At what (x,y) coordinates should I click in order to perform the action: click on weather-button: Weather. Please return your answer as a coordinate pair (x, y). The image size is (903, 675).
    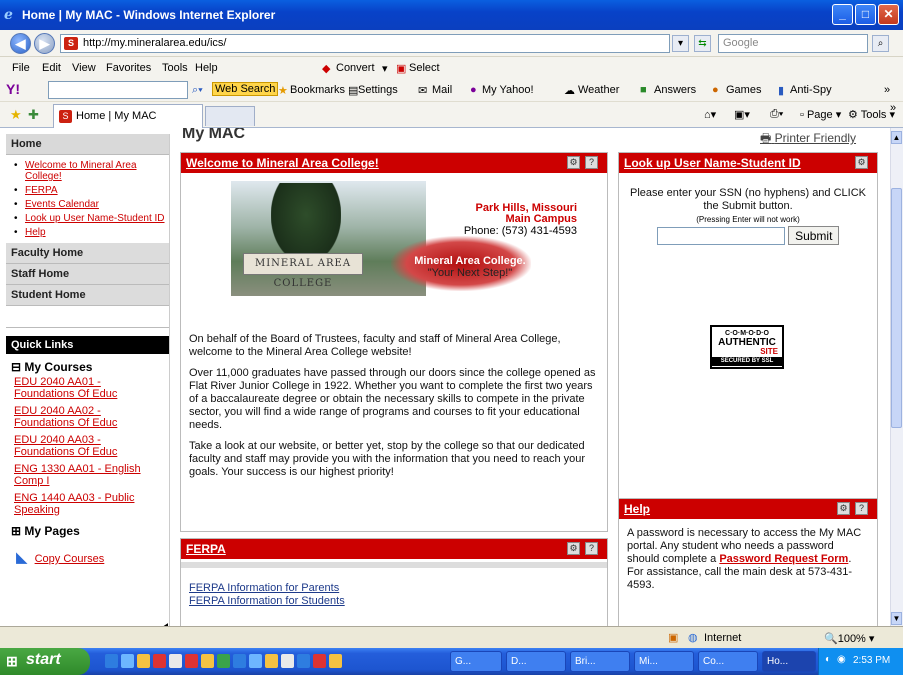
    Looking at the image, I should click on (598, 90).